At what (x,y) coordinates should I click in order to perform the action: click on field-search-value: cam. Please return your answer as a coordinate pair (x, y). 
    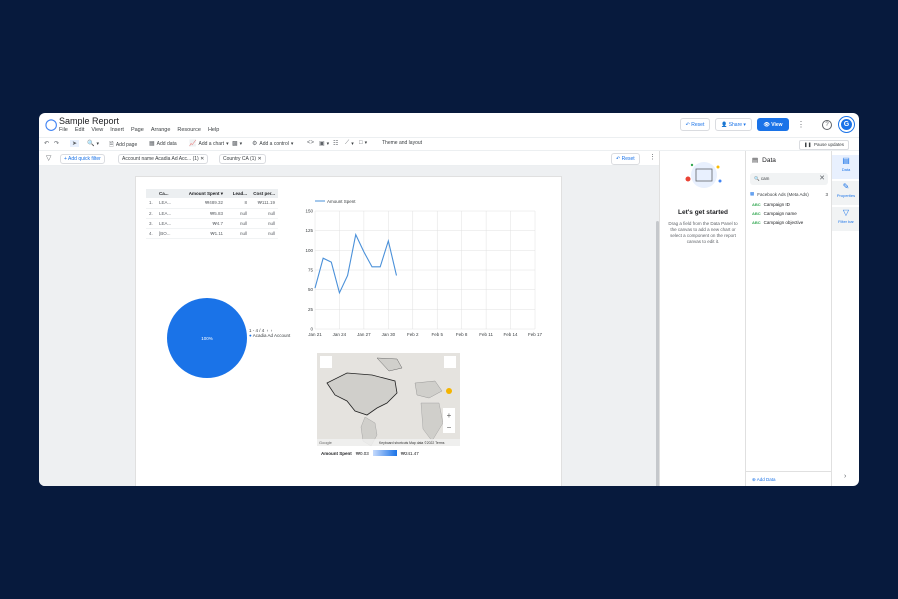
    Looking at the image, I should click on (765, 178).